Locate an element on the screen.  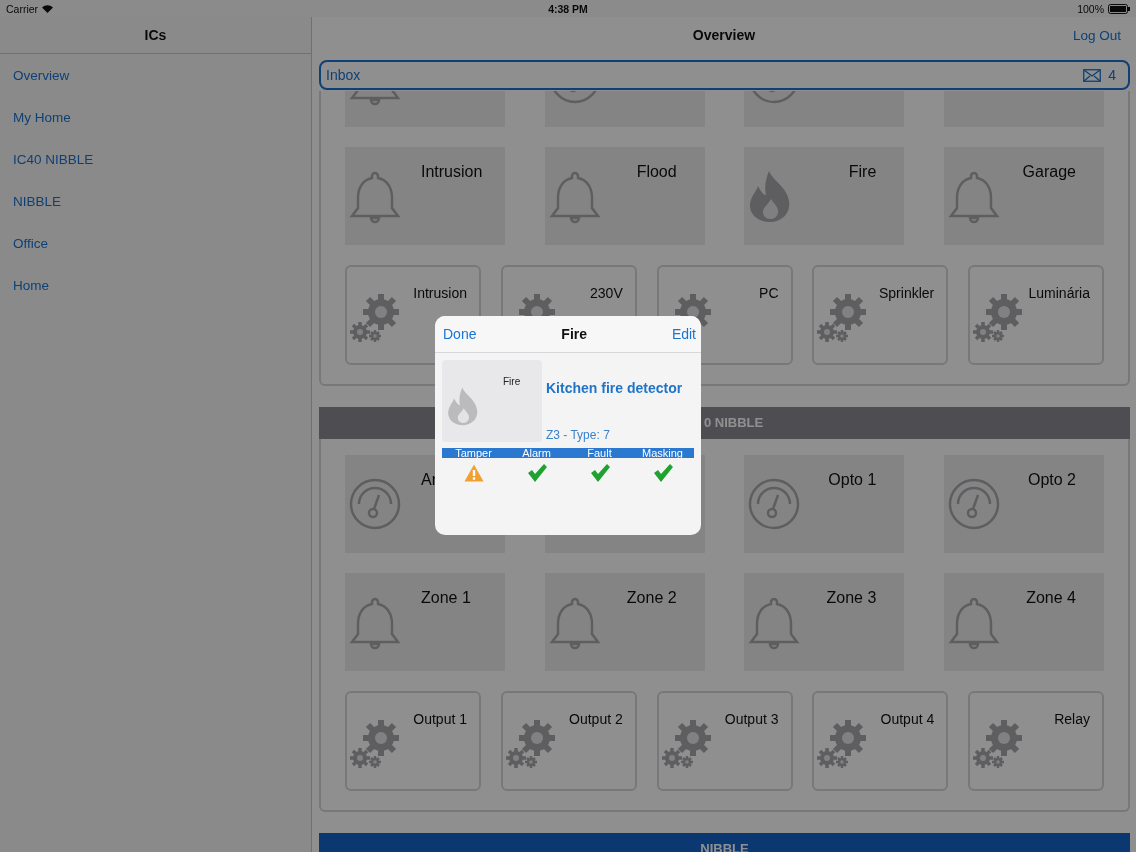
tile-label: Flood is located at coordinates (656, 172).